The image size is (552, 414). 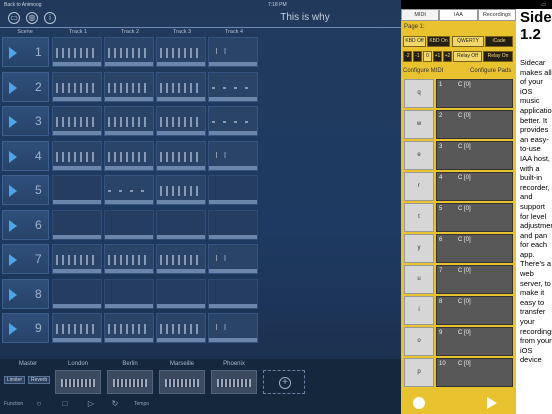 I want to click on configure-pads-link: Configure Pads, so click(x=490, y=71).